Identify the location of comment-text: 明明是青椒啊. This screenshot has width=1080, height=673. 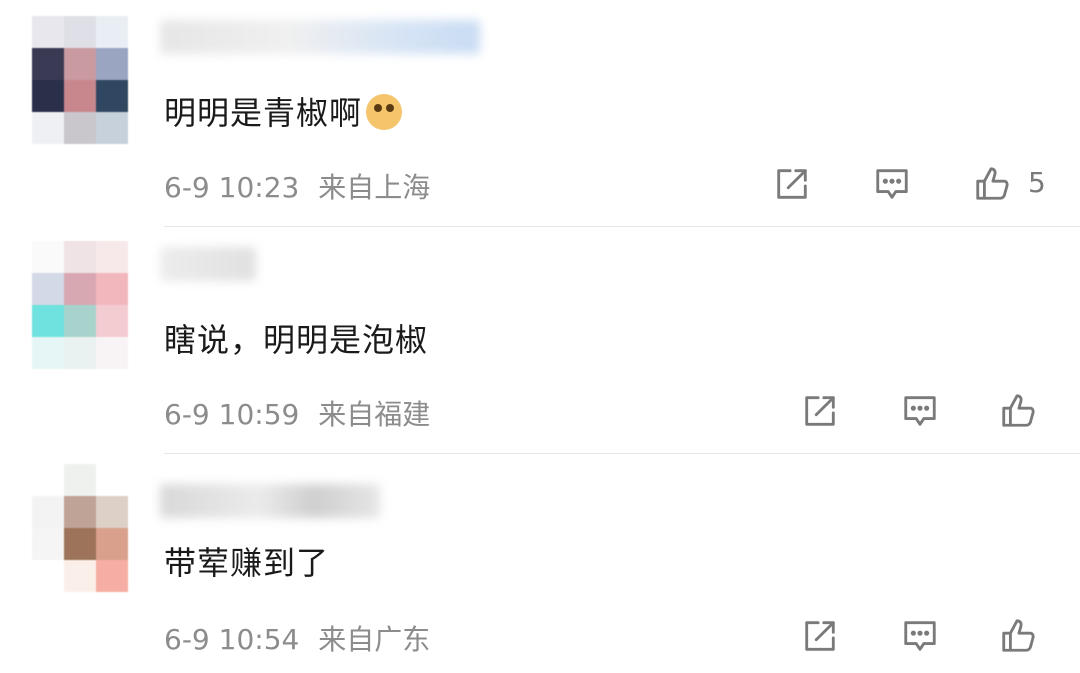
(283, 111).